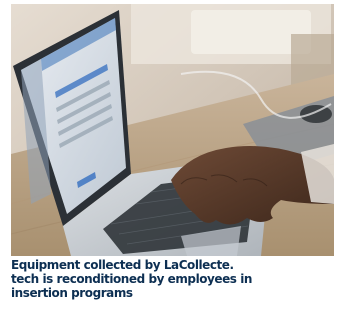  I want to click on caption-line-2: tech is reconditioned by employees in, so click(131, 279).